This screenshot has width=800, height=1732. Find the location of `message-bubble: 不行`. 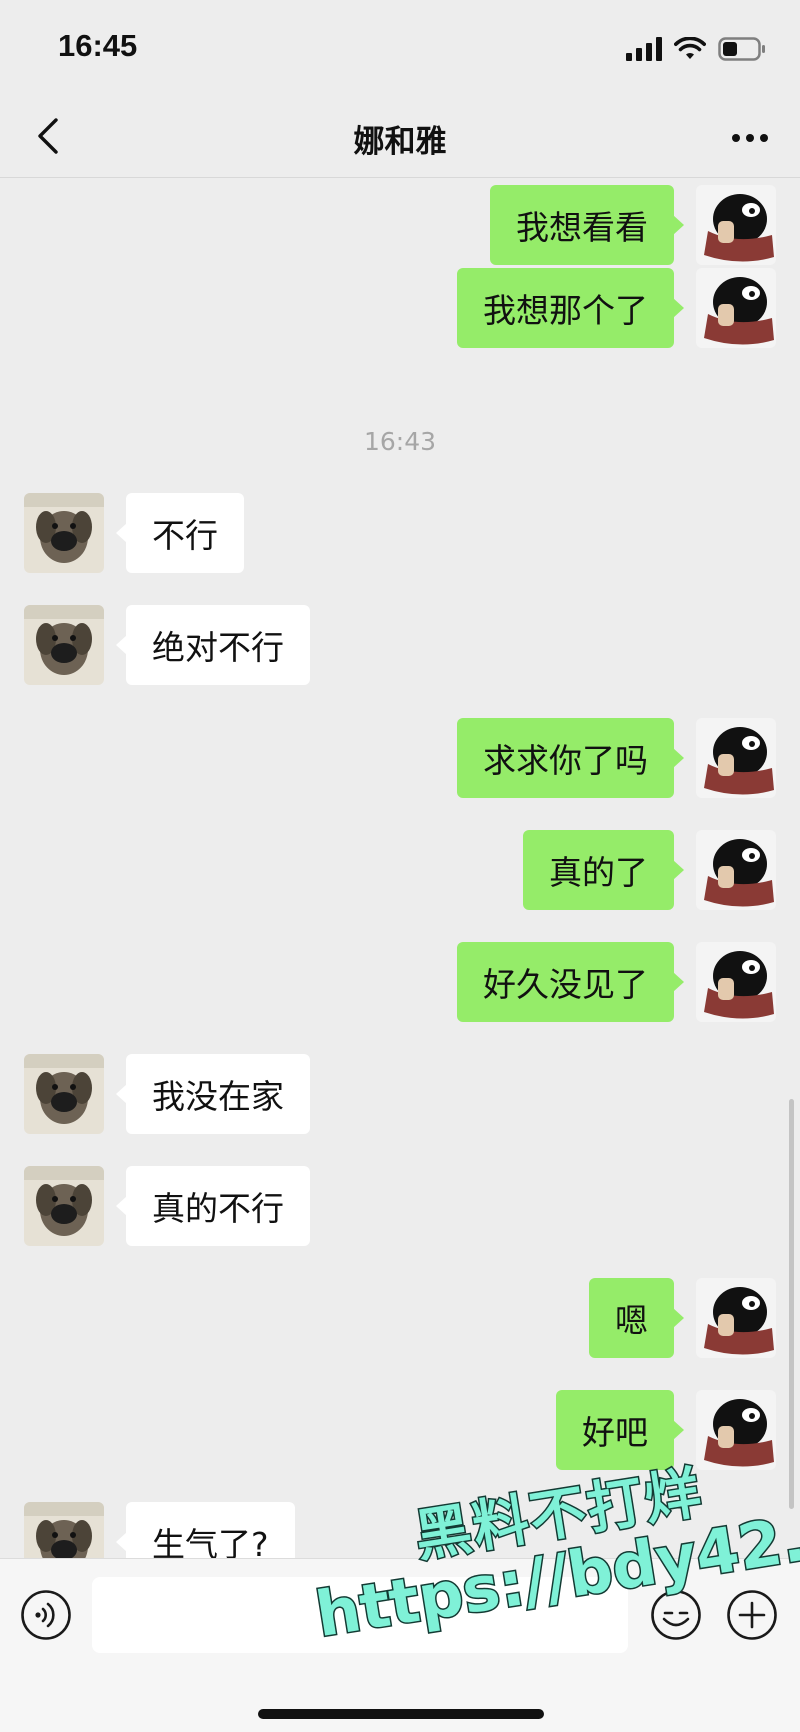

message-bubble: 不行 is located at coordinates (180, 533).